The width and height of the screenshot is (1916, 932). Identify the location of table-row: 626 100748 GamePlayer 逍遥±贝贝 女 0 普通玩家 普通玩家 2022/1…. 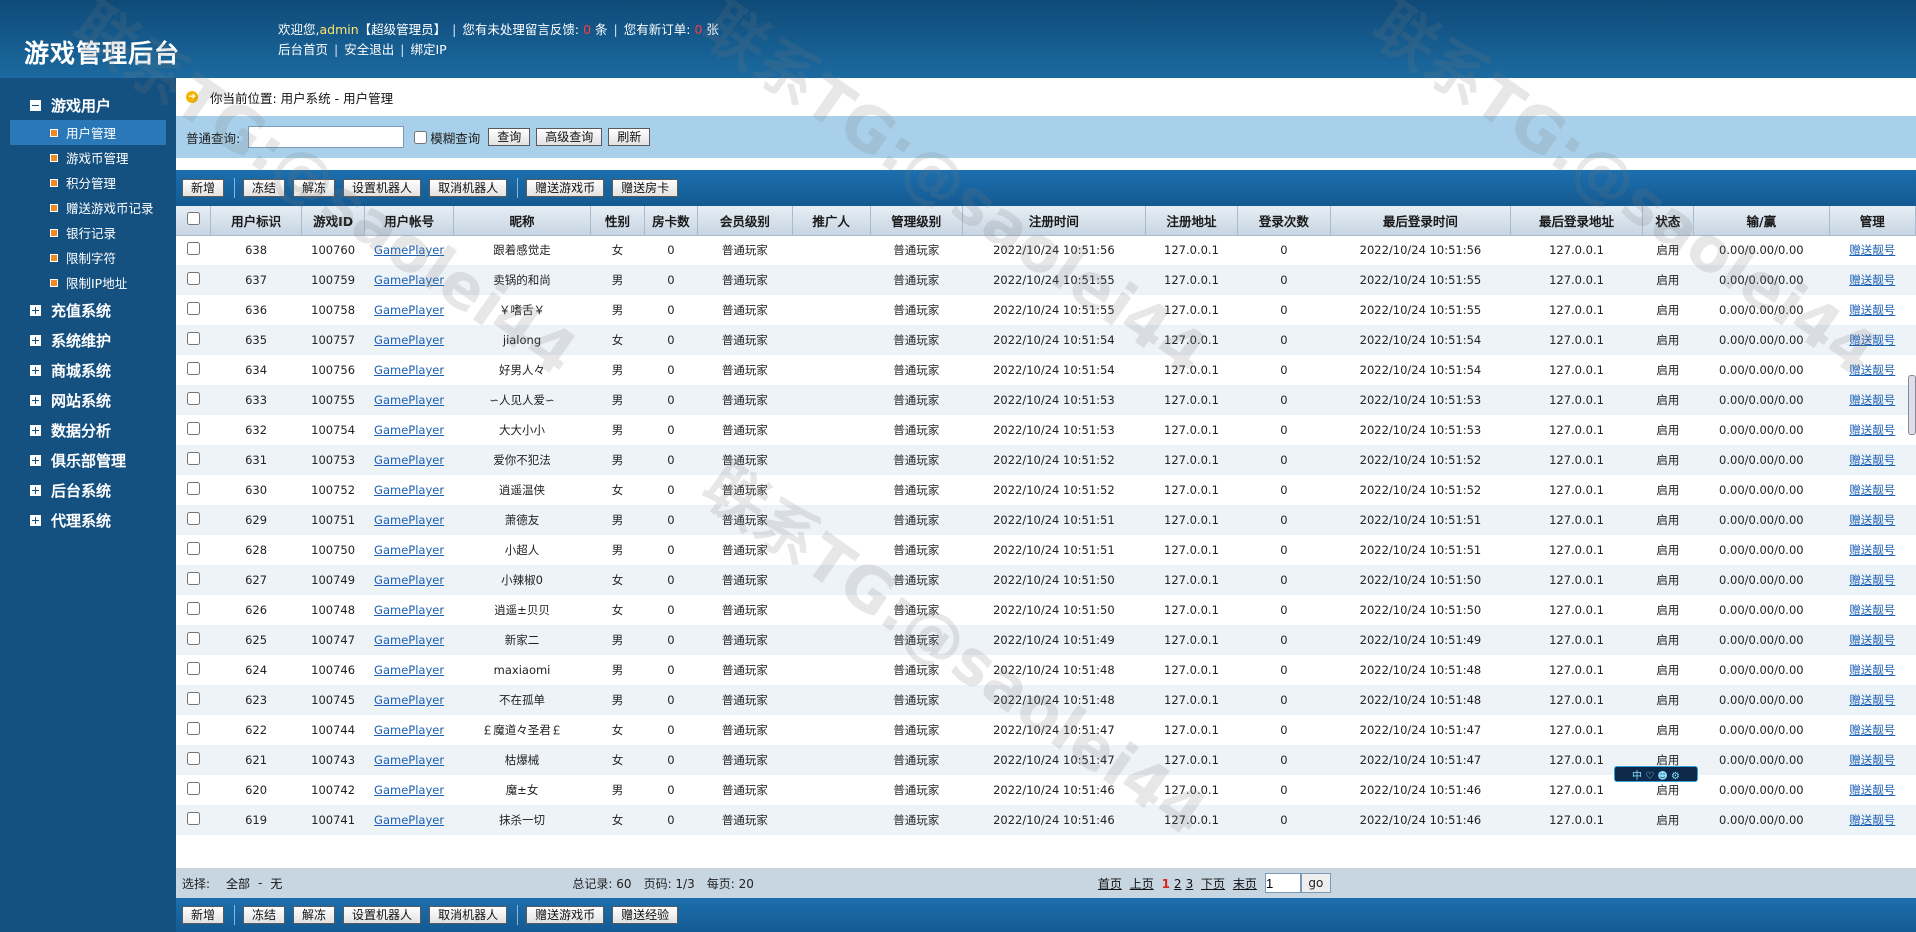
(1046, 610).